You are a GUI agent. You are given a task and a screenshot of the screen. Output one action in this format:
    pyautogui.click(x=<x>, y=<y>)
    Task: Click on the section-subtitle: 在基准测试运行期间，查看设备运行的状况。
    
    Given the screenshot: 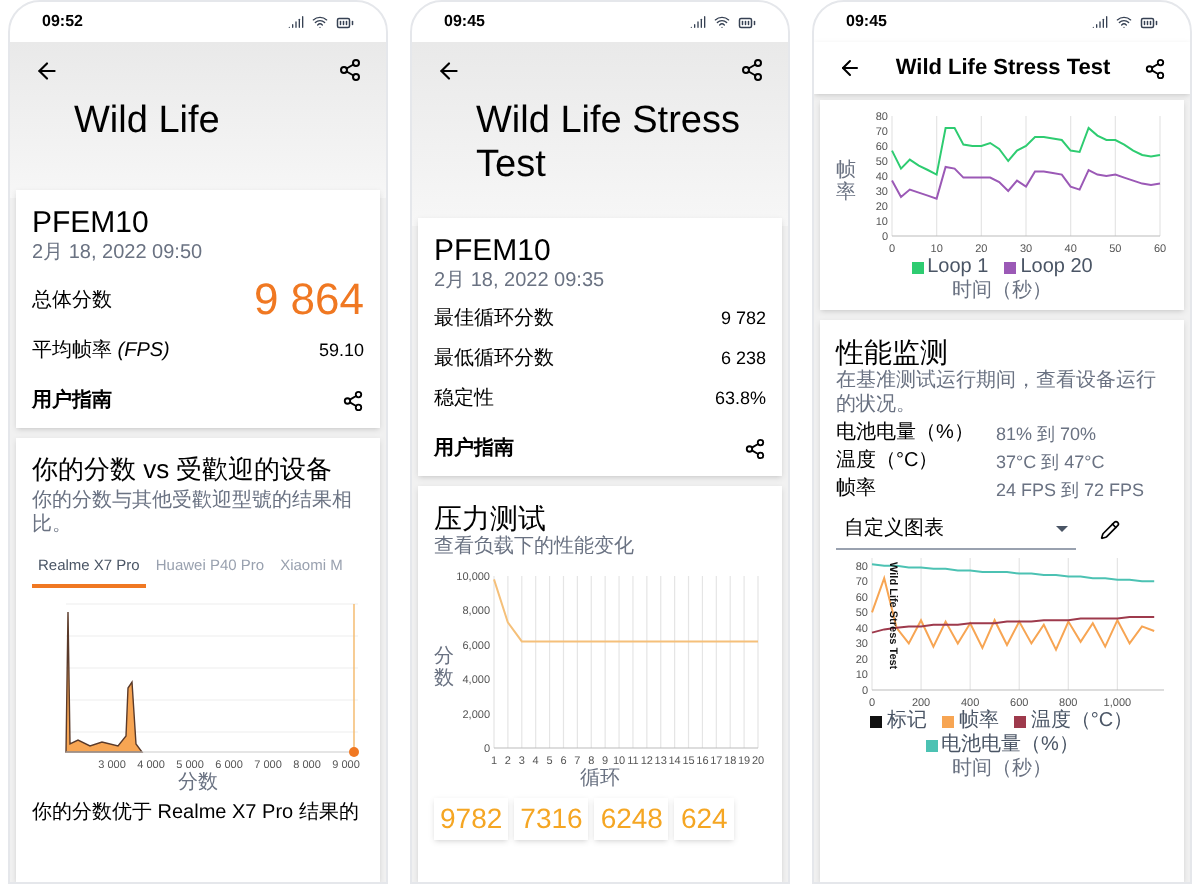 What is the action you would take?
    pyautogui.click(x=997, y=394)
    